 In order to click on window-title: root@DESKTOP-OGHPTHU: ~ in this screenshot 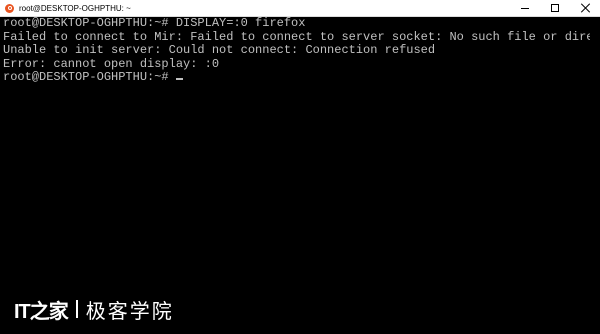, I will do `click(75, 8)`.